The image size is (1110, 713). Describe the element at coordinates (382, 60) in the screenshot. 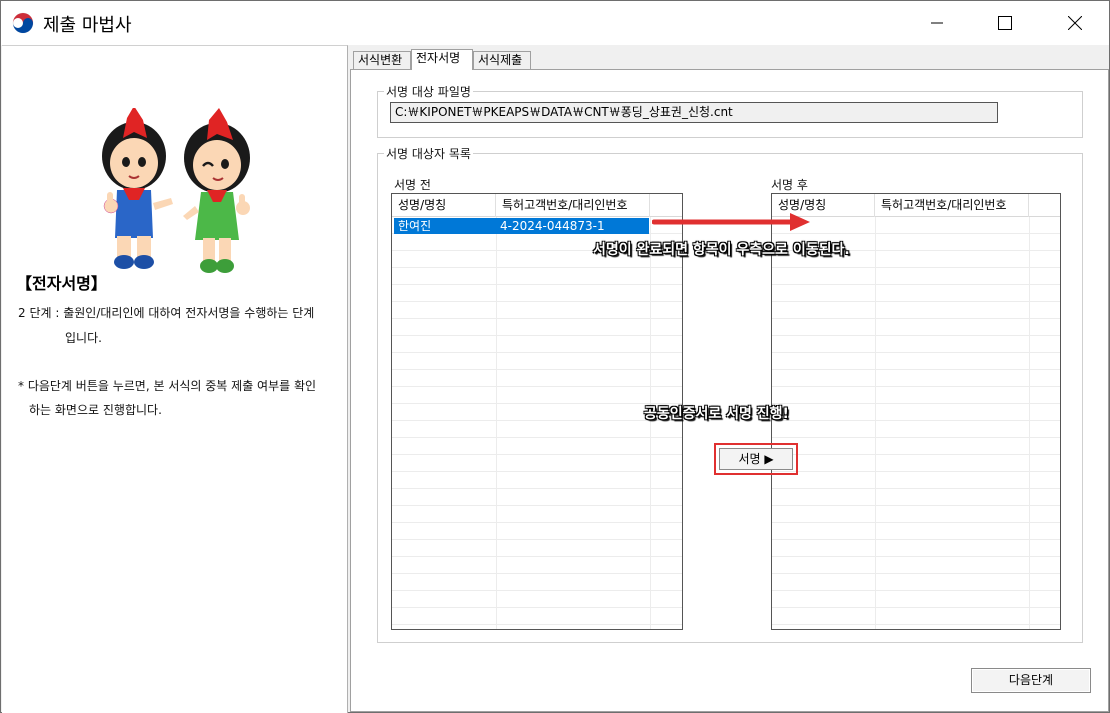

I see `tab-format-convert: 서식변환` at that location.